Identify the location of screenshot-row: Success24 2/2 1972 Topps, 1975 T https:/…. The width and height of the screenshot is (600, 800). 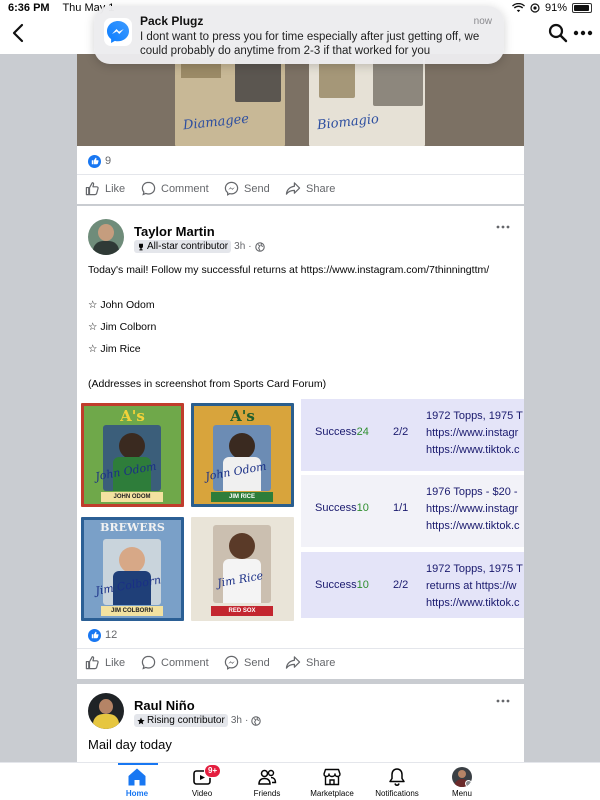
(412, 435).